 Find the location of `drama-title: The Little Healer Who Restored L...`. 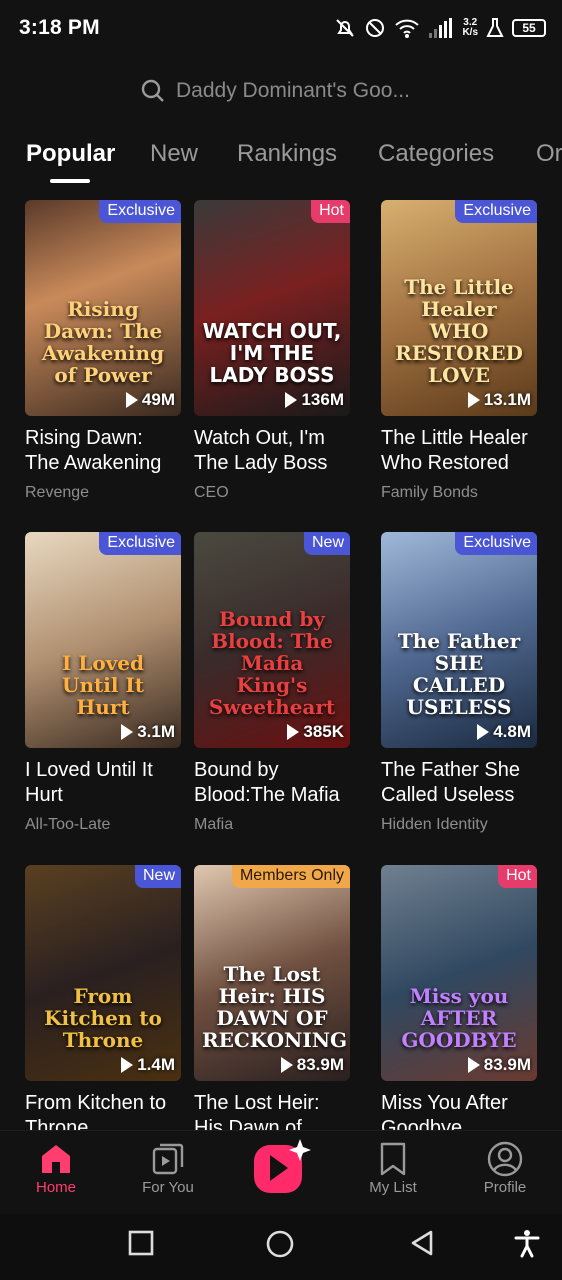

drama-title: The Little Healer Who Restored L... is located at coordinates (459, 451).